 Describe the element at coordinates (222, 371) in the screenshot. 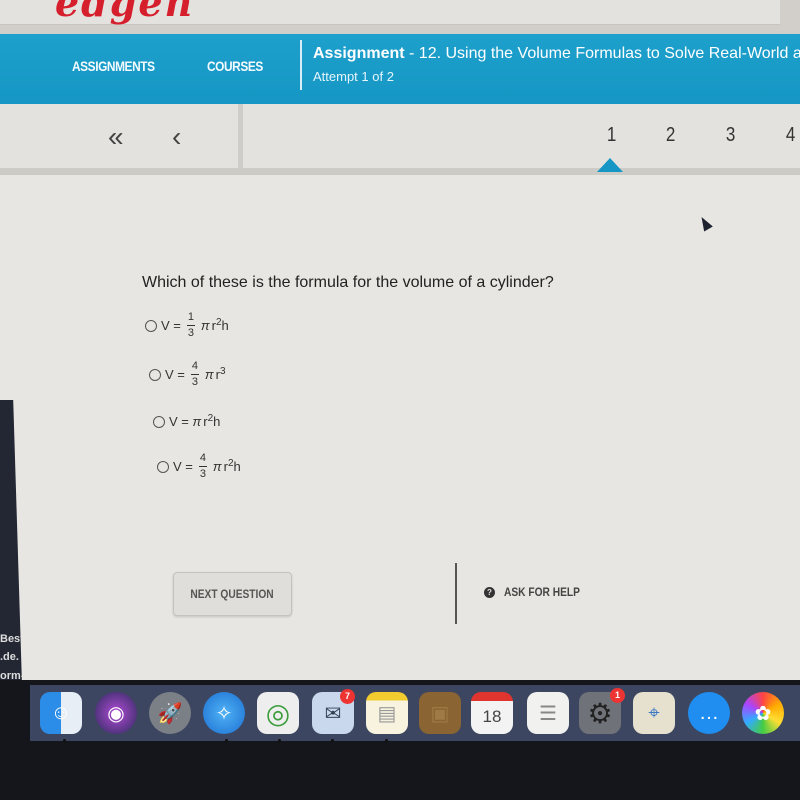

I see `exponent: 3` at that location.